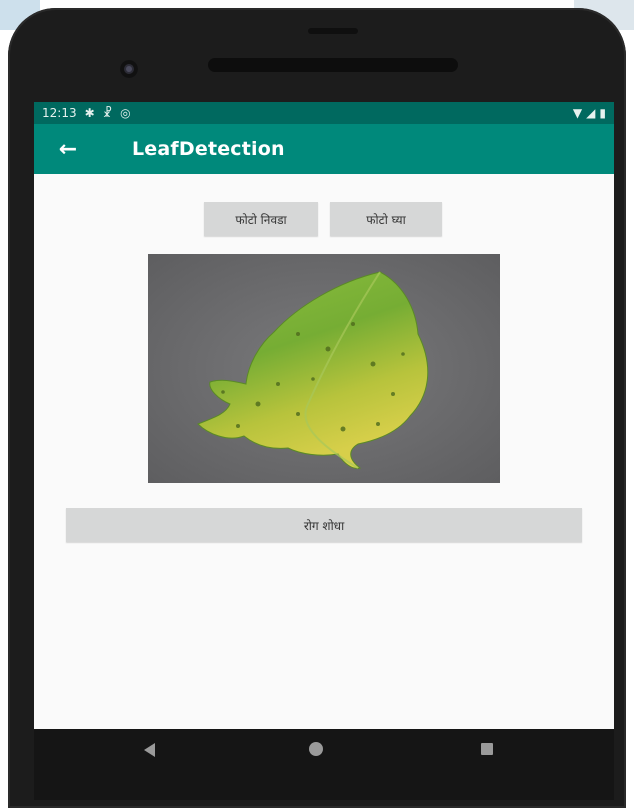 The height and width of the screenshot is (809, 634). What do you see at coordinates (107, 113) in the screenshot?
I see `accessibility-icon: ☧` at bounding box center [107, 113].